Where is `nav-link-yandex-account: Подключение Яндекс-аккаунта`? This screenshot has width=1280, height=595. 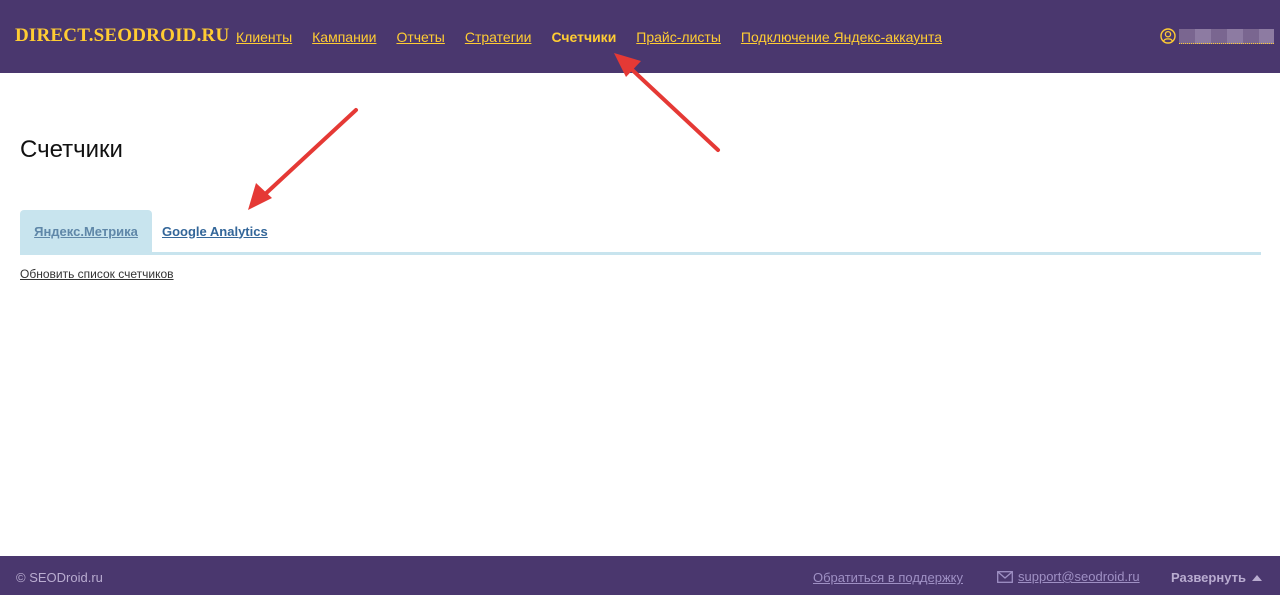 nav-link-yandex-account: Подключение Яндекс-аккаунта is located at coordinates (841, 37).